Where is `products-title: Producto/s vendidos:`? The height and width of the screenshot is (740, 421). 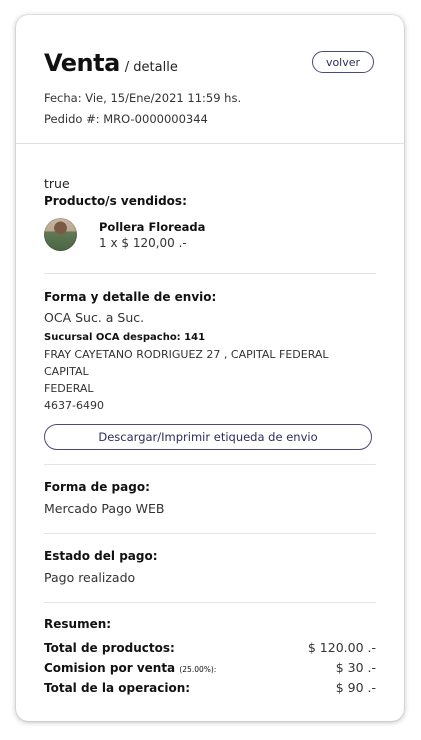
products-title: Producto/s vendidos: is located at coordinates (115, 201).